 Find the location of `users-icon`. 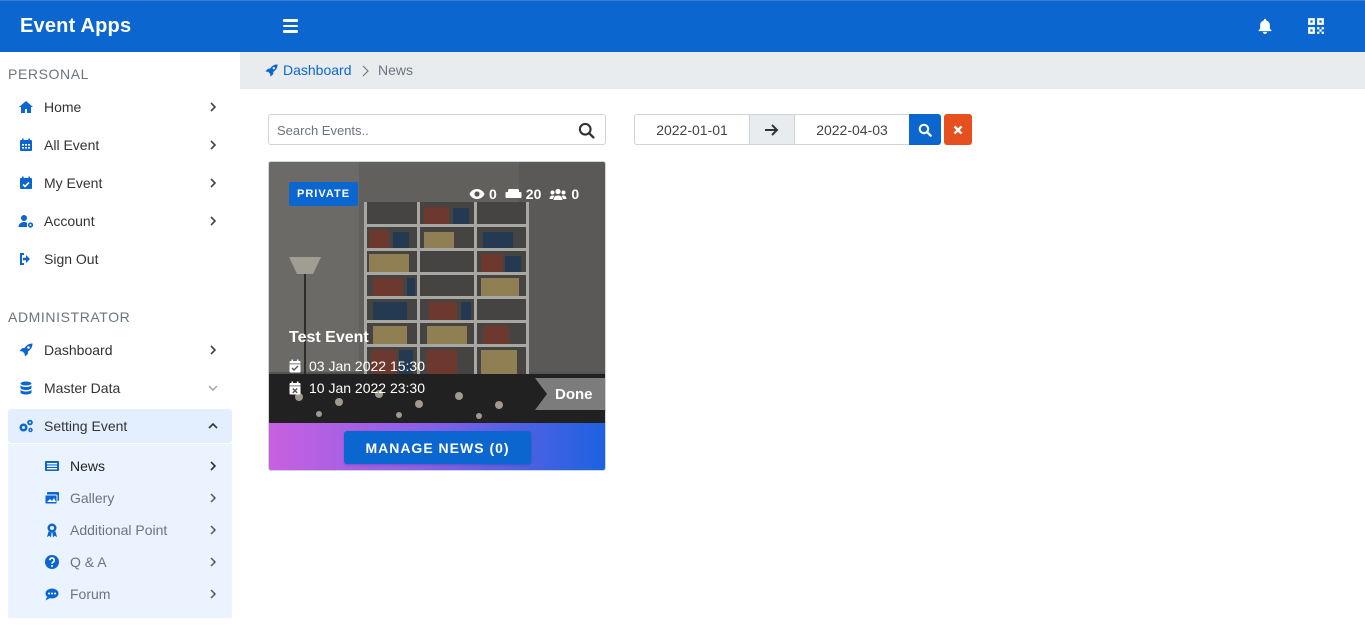

users-icon is located at coordinates (558, 194).